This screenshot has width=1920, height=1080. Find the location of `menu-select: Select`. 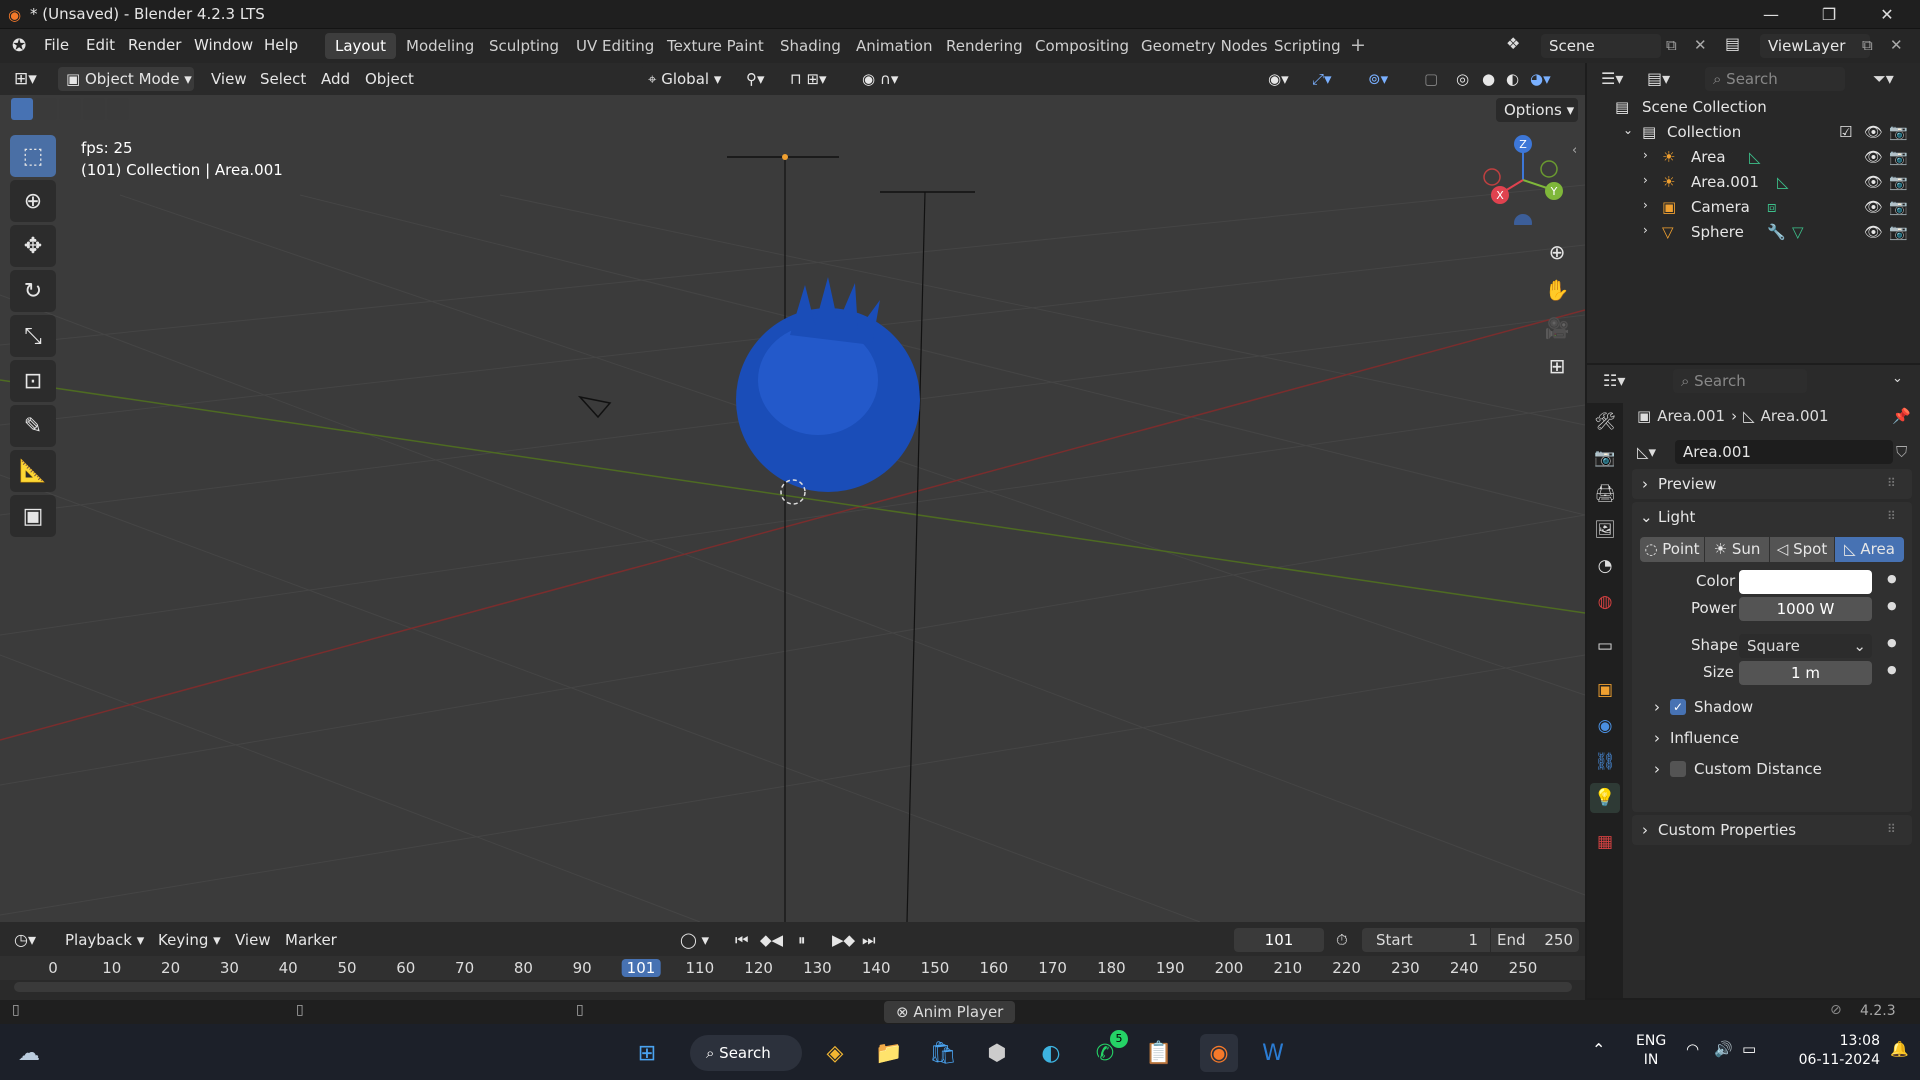

menu-select: Select is located at coordinates (283, 79).